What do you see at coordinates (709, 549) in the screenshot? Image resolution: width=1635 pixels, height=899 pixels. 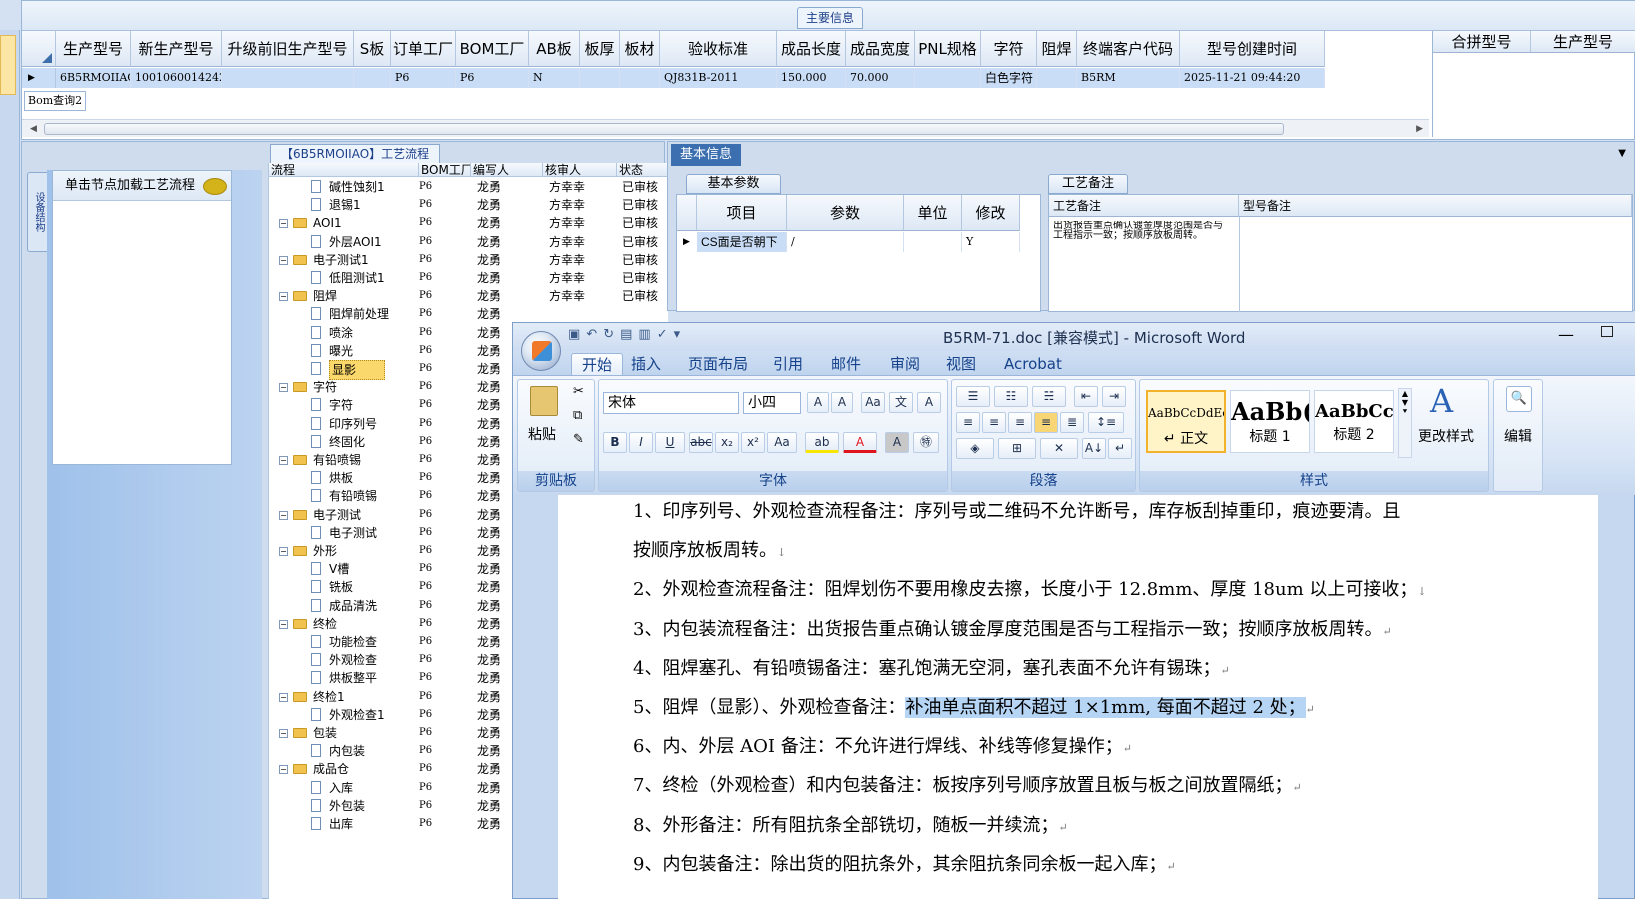 I see `doc-line: 按顺序放板周转。↓` at bounding box center [709, 549].